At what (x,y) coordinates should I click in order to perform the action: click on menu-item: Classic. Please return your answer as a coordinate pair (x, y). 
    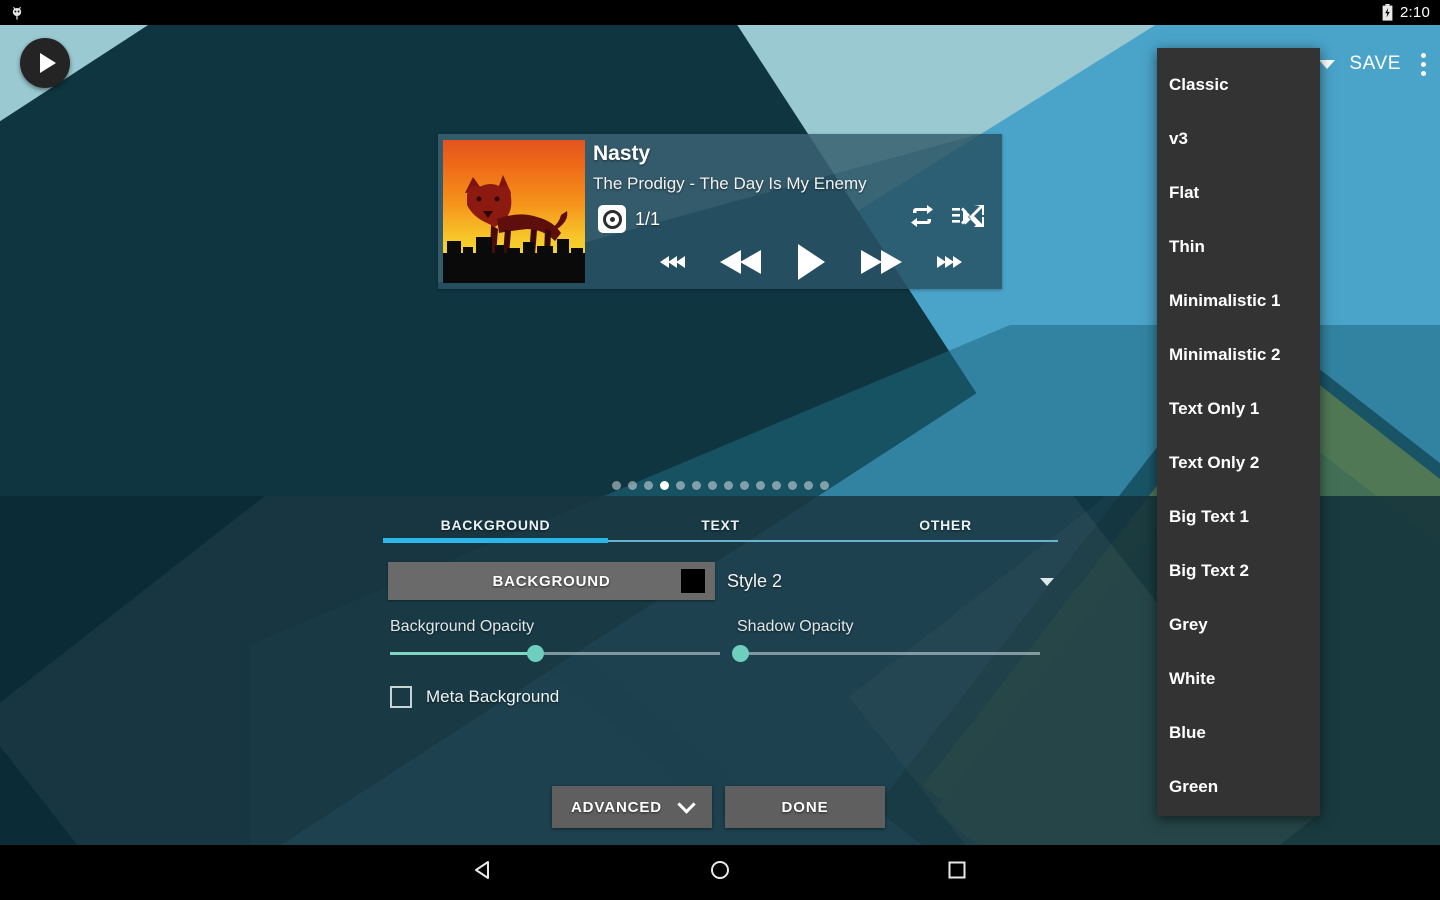
    Looking at the image, I should click on (1238, 85).